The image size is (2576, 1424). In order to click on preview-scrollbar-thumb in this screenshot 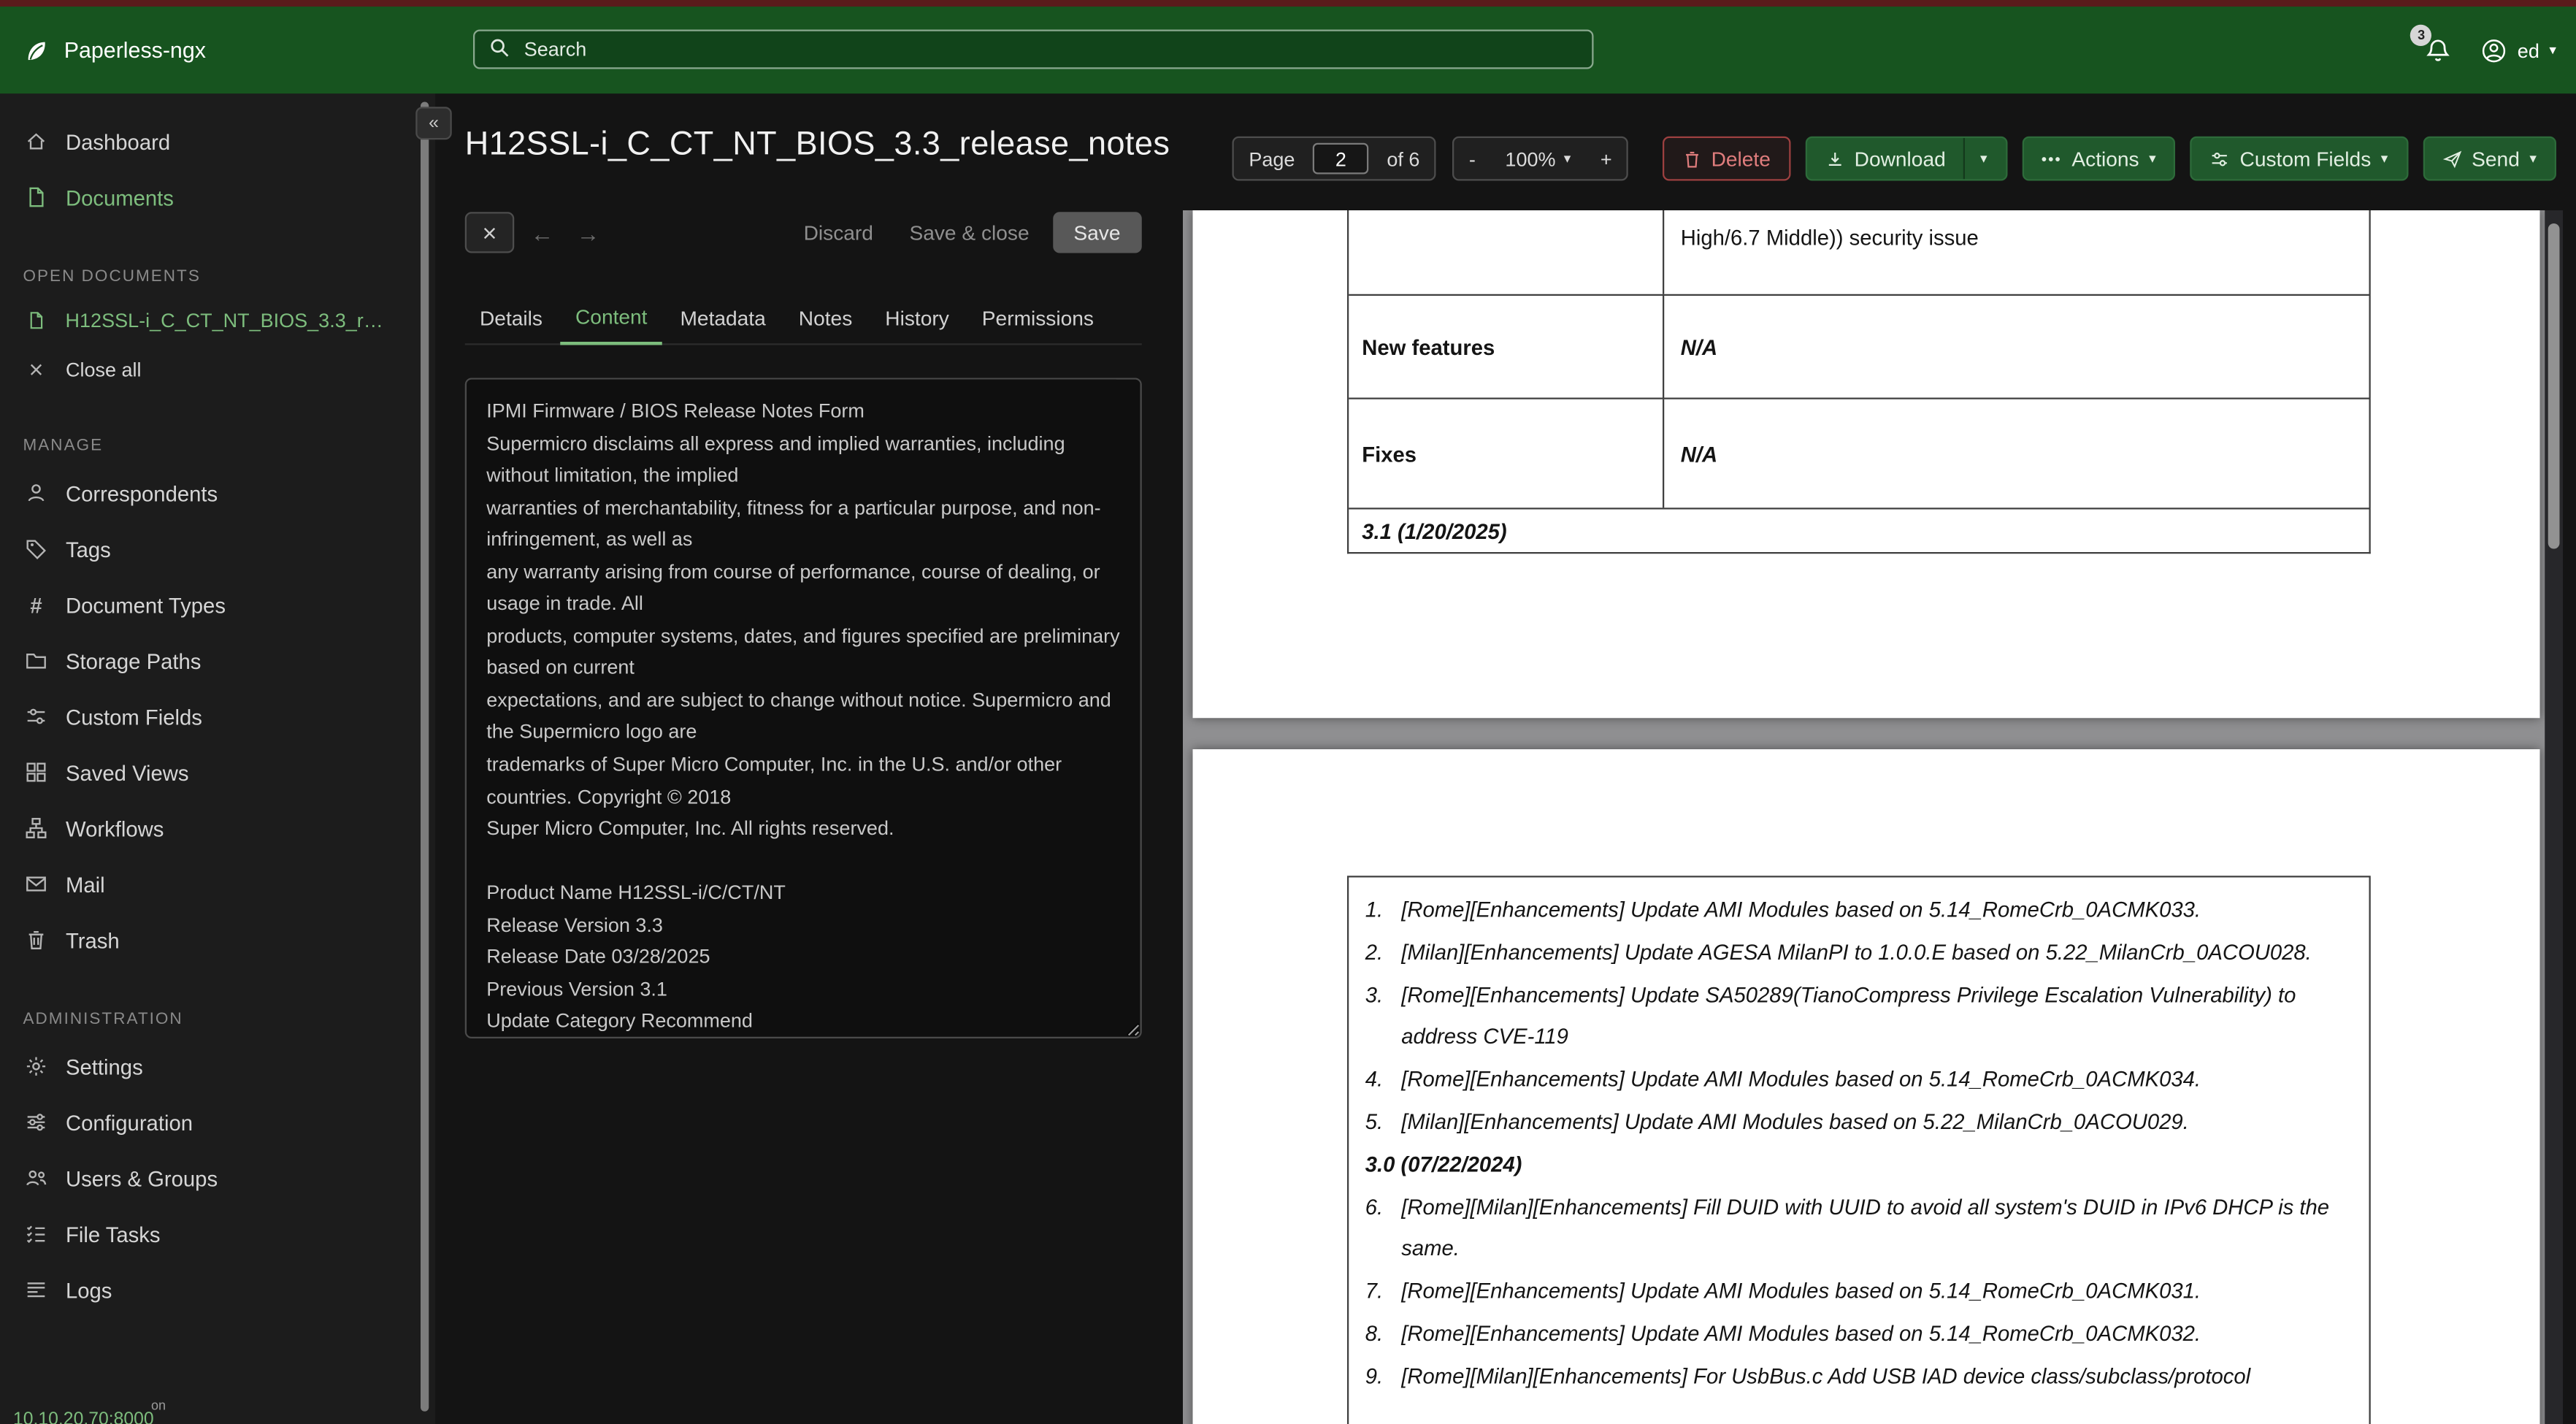, I will do `click(2554, 386)`.